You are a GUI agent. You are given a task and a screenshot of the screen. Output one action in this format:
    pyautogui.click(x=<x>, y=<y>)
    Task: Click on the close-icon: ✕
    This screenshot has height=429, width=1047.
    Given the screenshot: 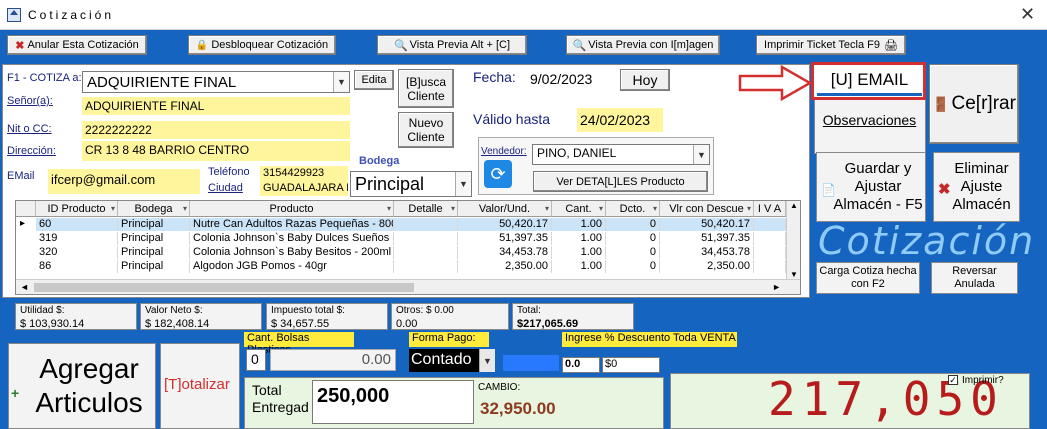 What is the action you would take?
    pyautogui.click(x=1027, y=14)
    